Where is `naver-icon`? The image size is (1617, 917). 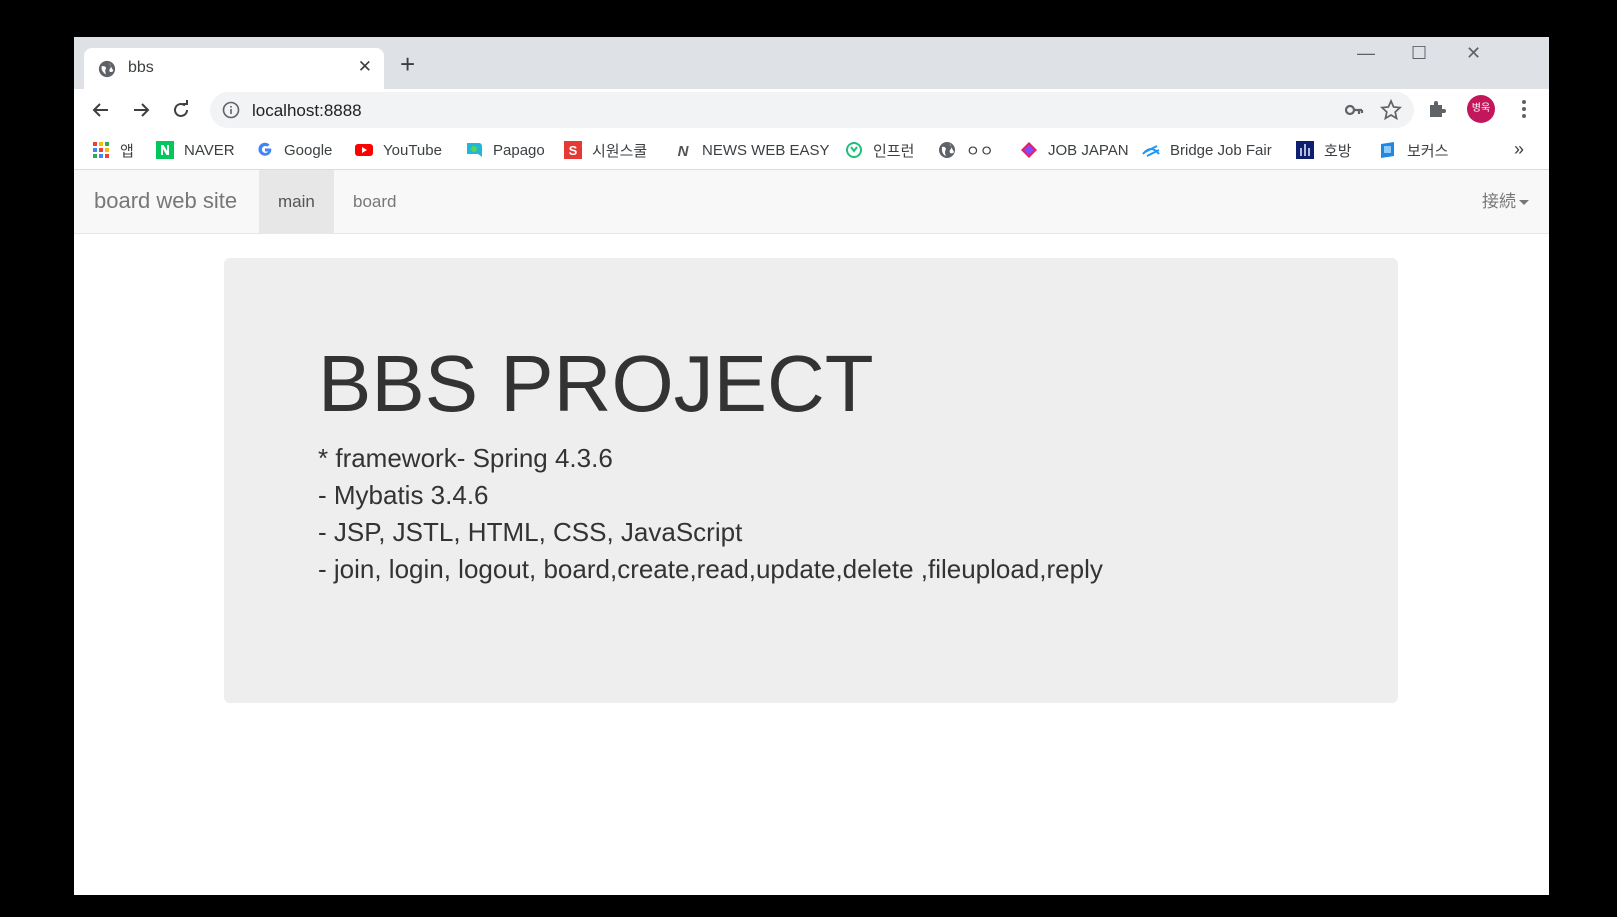
naver-icon is located at coordinates (165, 150).